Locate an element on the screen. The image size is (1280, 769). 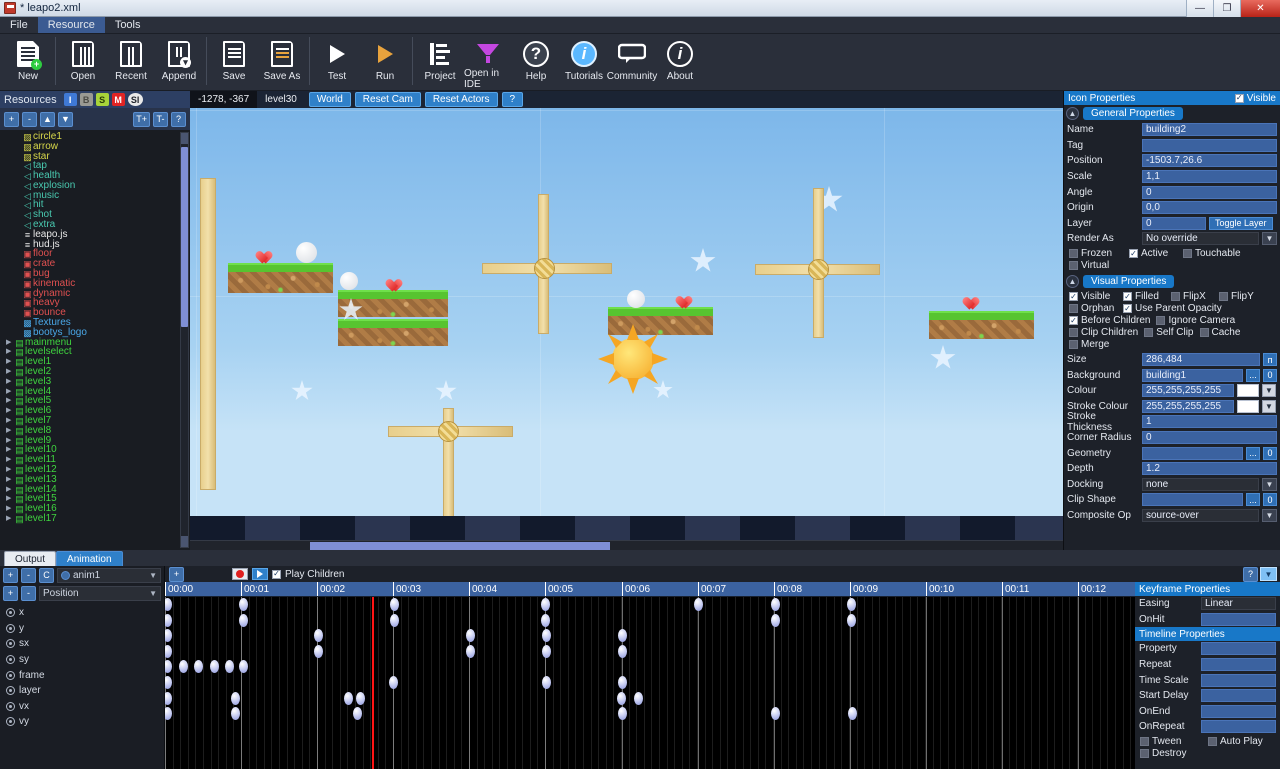
filter-brushes-icon: B is located at coordinates (86, 99).